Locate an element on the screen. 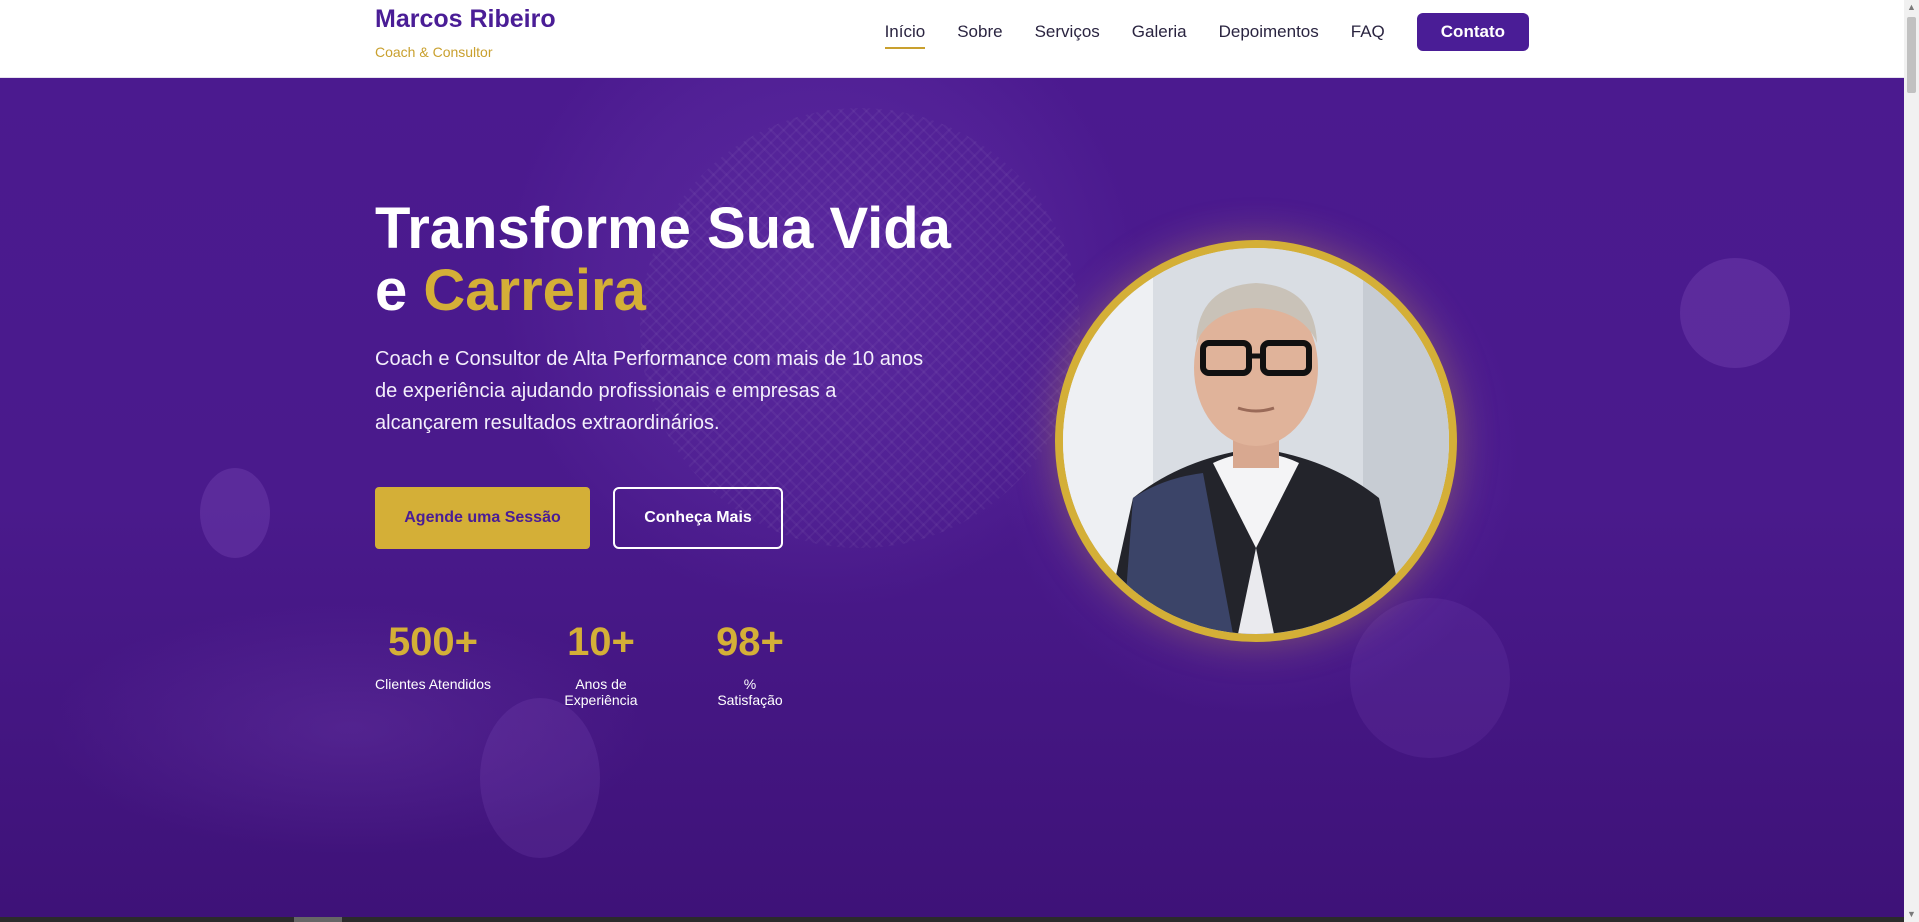 The image size is (1919, 922). stat-clients: 500+ Clientes Atendidos is located at coordinates (433, 655).